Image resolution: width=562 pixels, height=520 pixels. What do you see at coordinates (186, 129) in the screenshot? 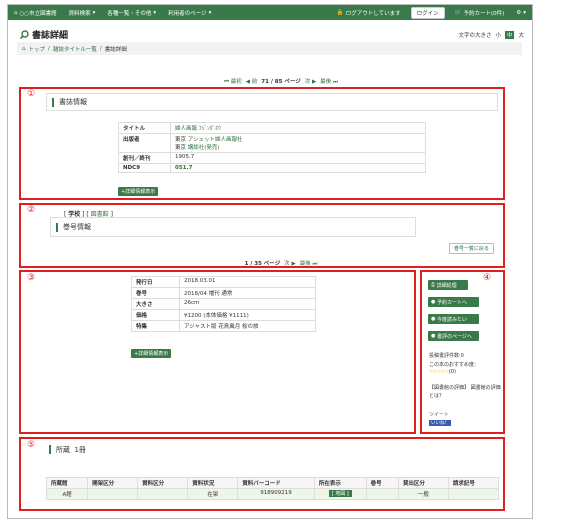
I see `title-link: 婦人画報` at bounding box center [186, 129].